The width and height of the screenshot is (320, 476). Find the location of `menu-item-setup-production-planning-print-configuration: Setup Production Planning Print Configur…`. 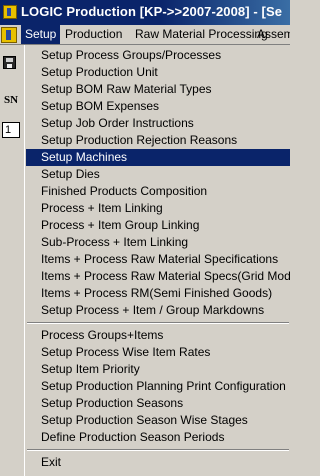

menu-item-setup-production-planning-print-configuration: Setup Production Planning Print Configur… is located at coordinates (158, 386).